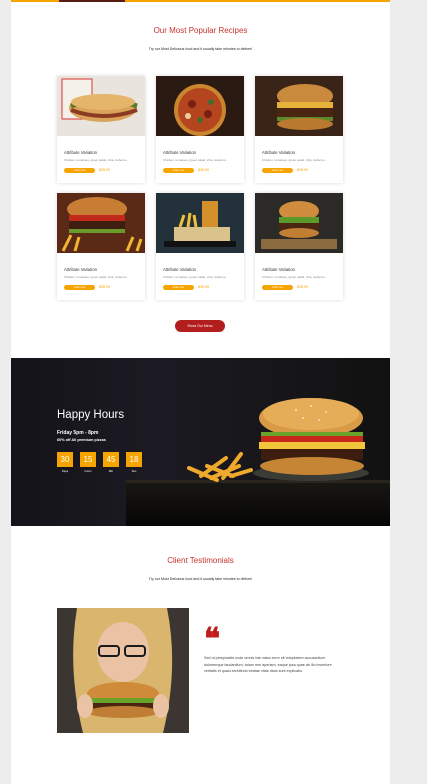  What do you see at coordinates (123, 670) in the screenshot?
I see `testimonial-photo` at bounding box center [123, 670].